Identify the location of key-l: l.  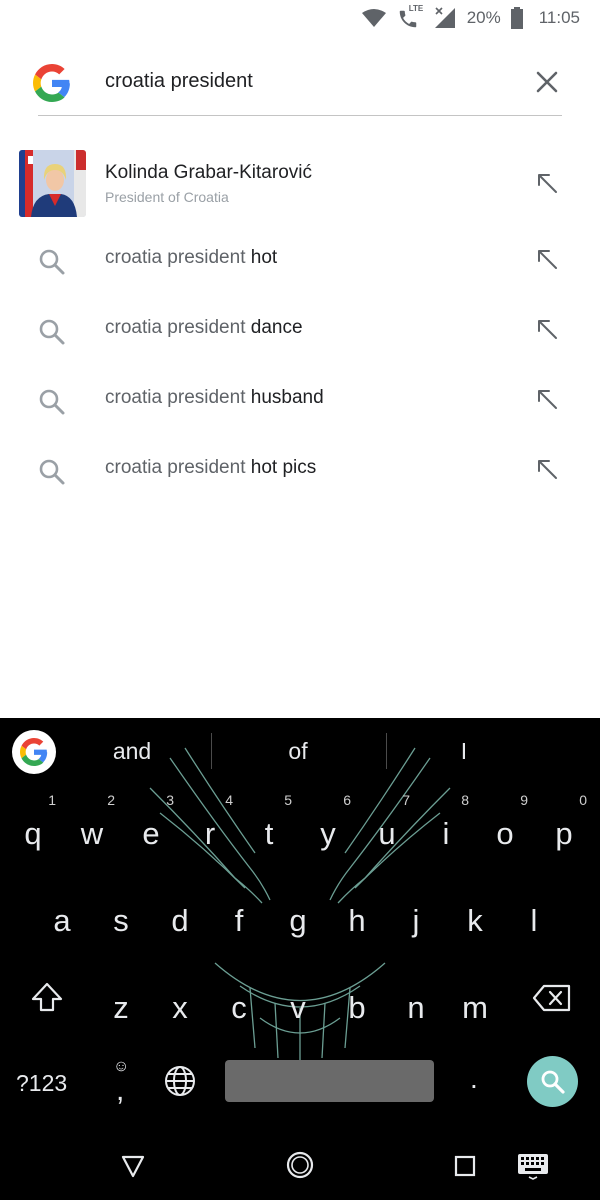
(534, 911).